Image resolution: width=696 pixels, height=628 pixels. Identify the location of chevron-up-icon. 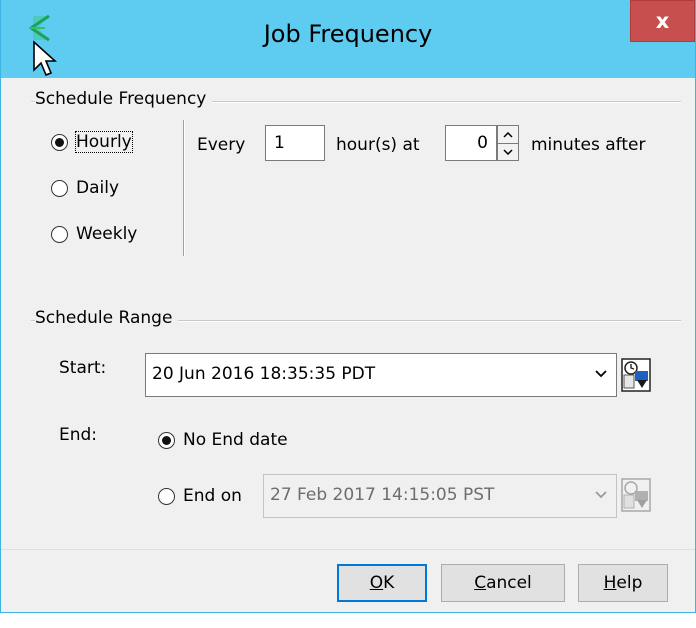
(508, 134).